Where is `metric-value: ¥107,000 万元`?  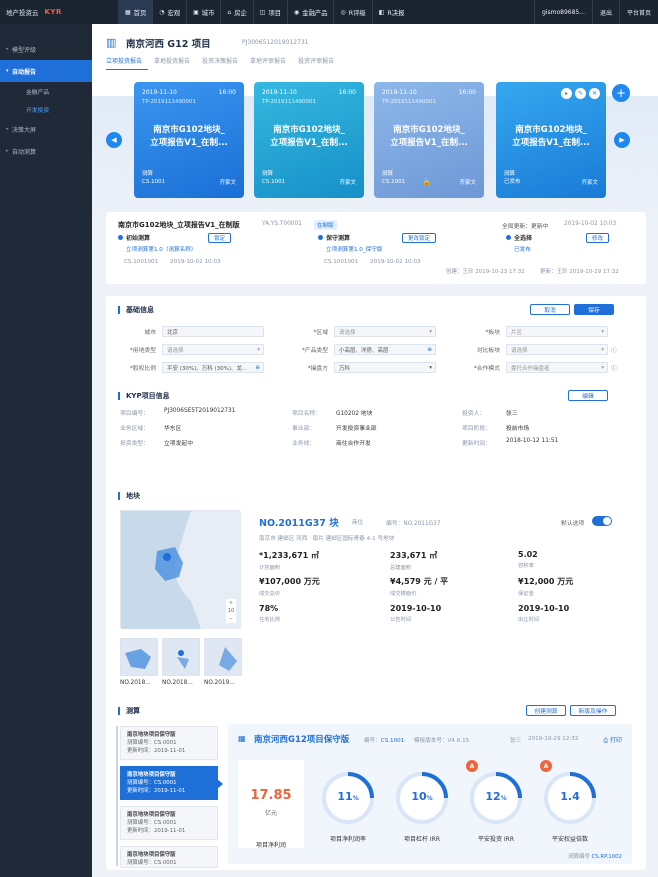
metric-value: ¥107,000 万元 is located at coordinates (289, 581).